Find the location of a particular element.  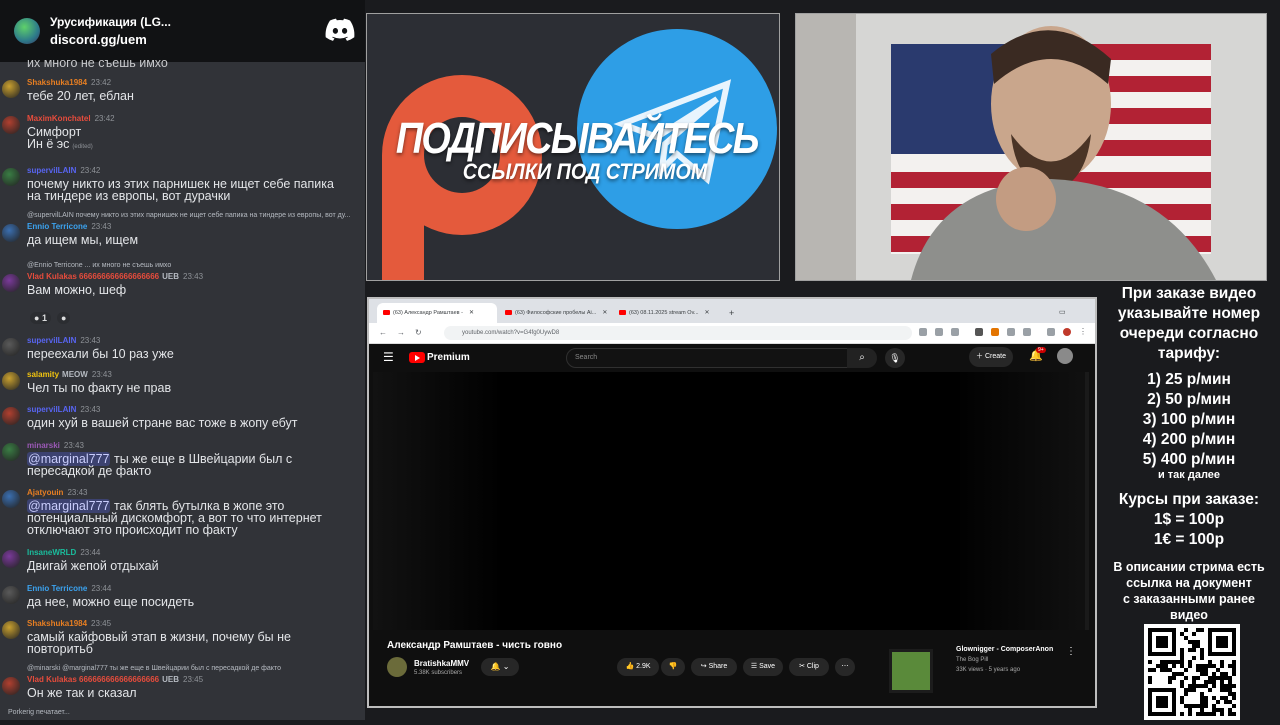

cast-icon is located at coordinates (939, 332).